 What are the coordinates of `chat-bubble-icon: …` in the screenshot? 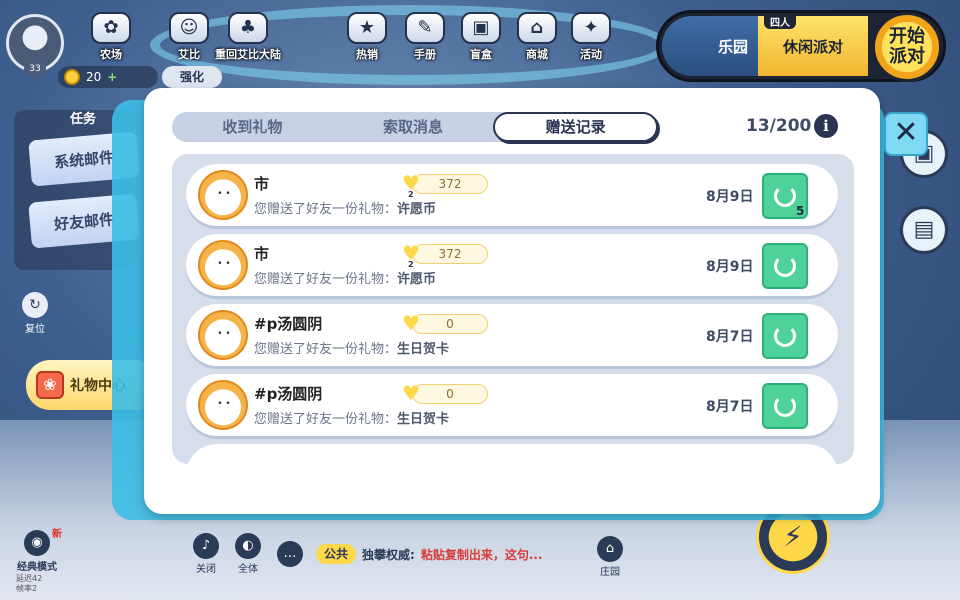 It's located at (290, 553).